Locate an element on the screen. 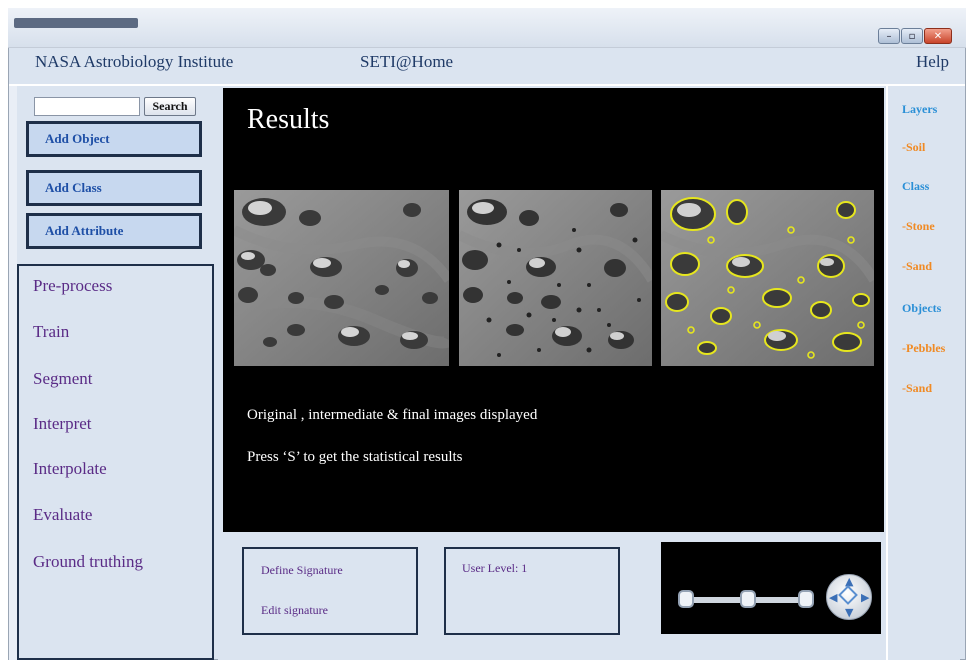  user-level-panel: User Level: 1 is located at coordinates (532, 591).